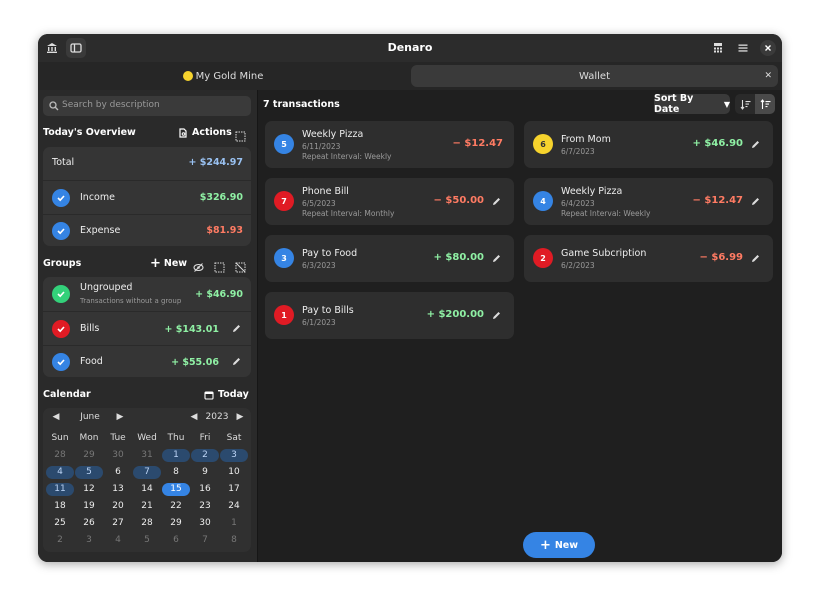  What do you see at coordinates (89, 489) in the screenshot?
I see `calendar-day: 12` at bounding box center [89, 489].